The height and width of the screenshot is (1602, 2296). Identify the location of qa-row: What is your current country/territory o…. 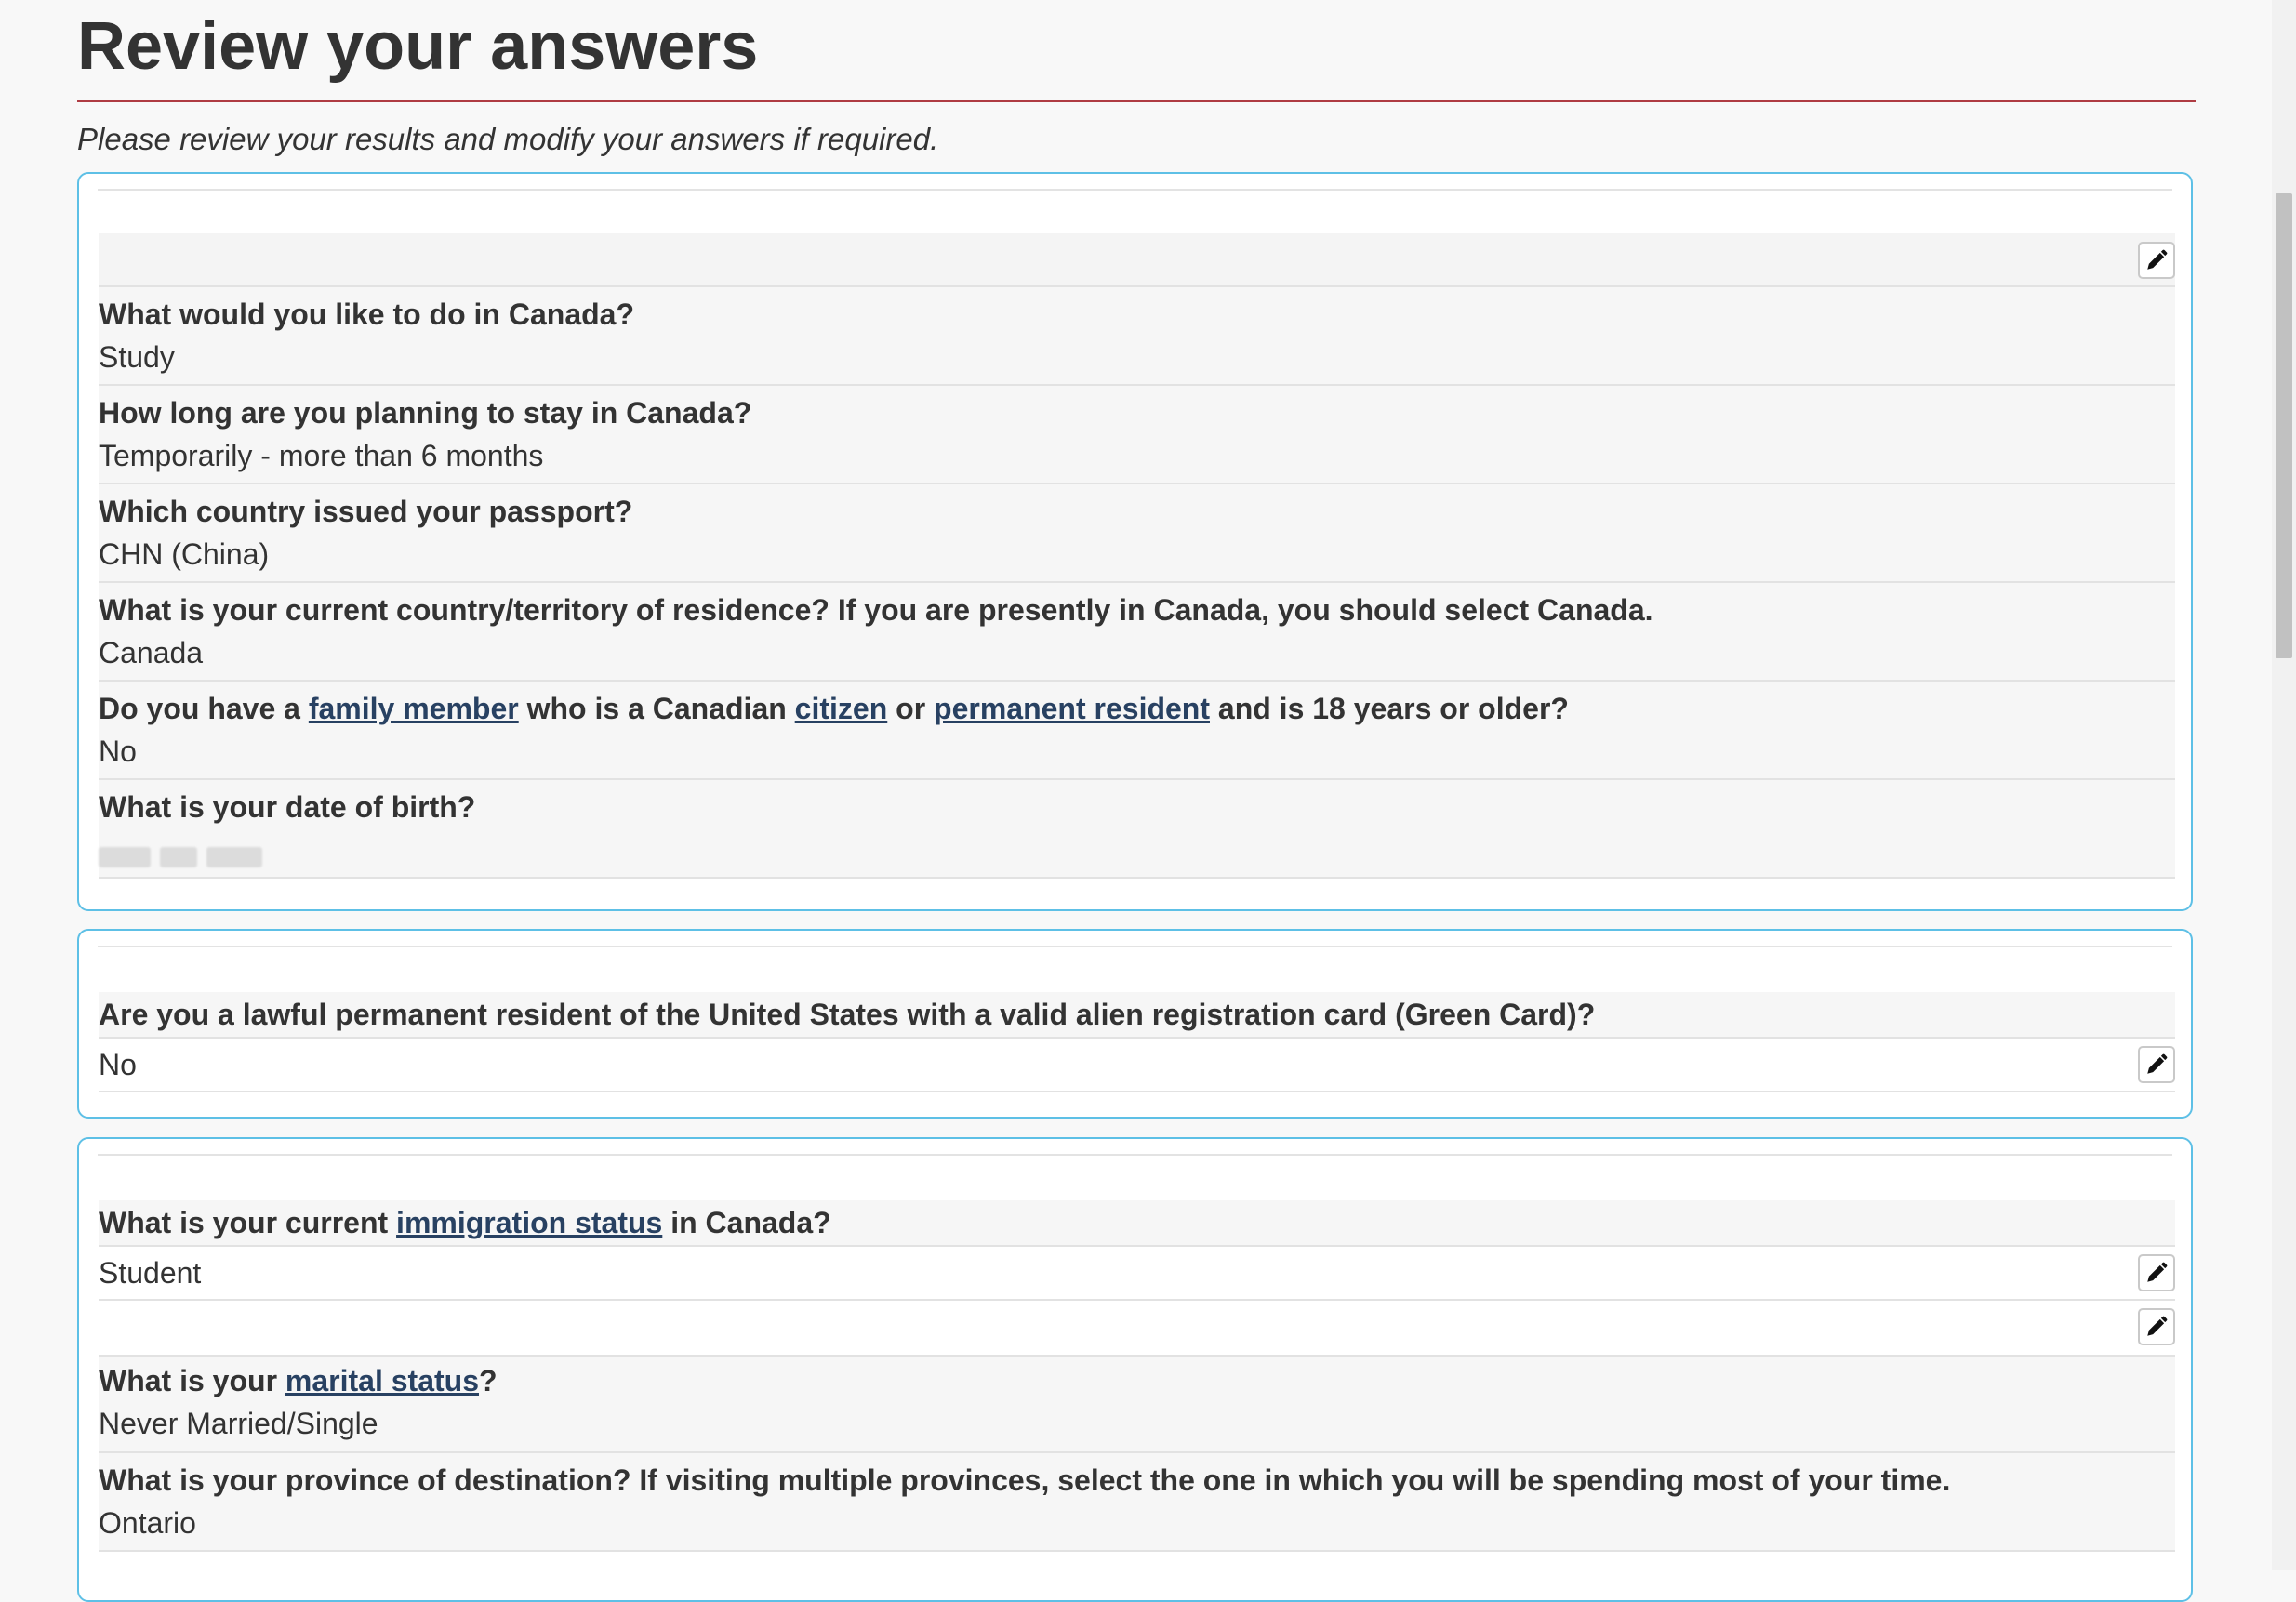
(1137, 633).